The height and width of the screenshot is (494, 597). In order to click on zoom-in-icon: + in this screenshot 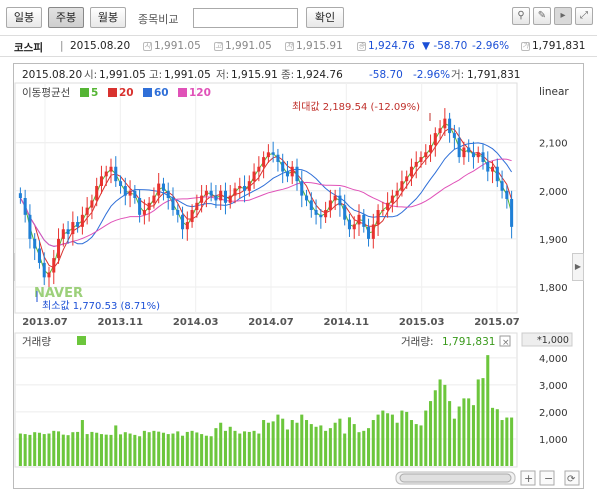, I will do `click(528, 478)`.